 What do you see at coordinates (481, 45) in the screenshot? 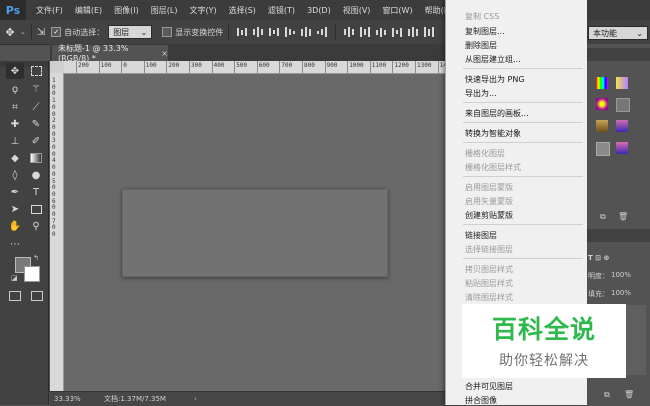
I see `menu-item-delete-layer: 删除图层` at bounding box center [481, 45].